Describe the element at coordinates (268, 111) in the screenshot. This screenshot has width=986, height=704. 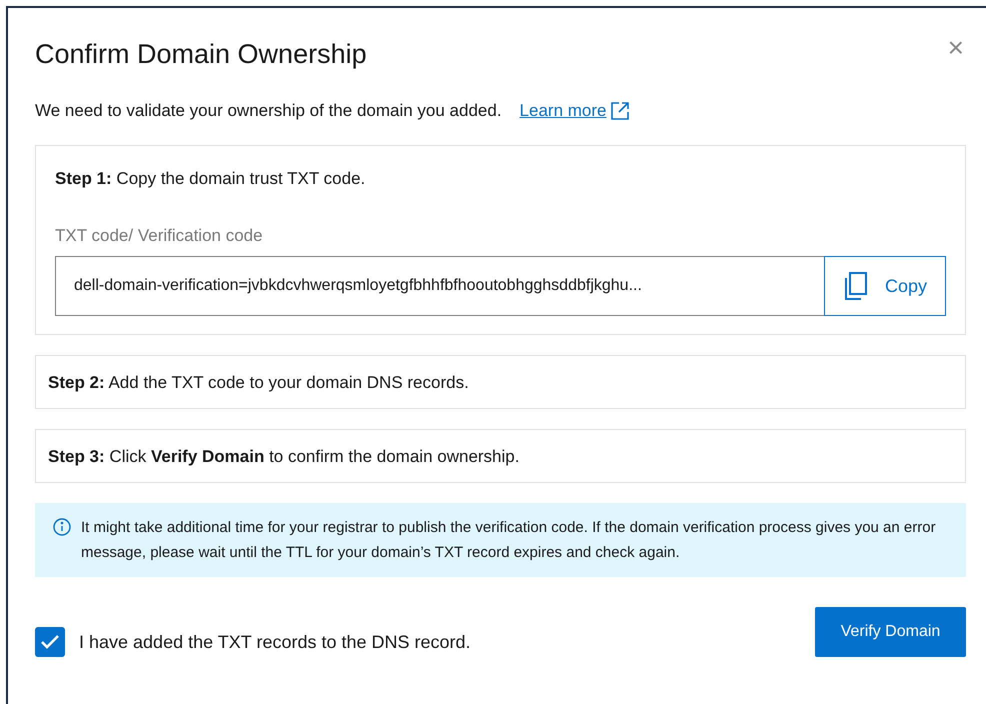
I see `intro-text: We need to validate your ownership of the domain you added.` at that location.